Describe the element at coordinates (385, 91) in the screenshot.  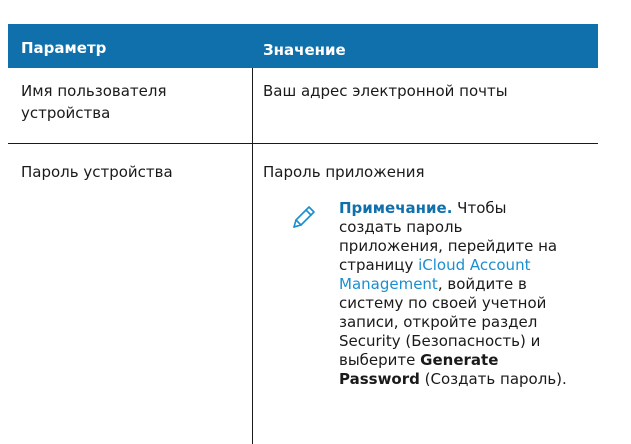
I see `row-value: Ваш адрес электронной почты` at that location.